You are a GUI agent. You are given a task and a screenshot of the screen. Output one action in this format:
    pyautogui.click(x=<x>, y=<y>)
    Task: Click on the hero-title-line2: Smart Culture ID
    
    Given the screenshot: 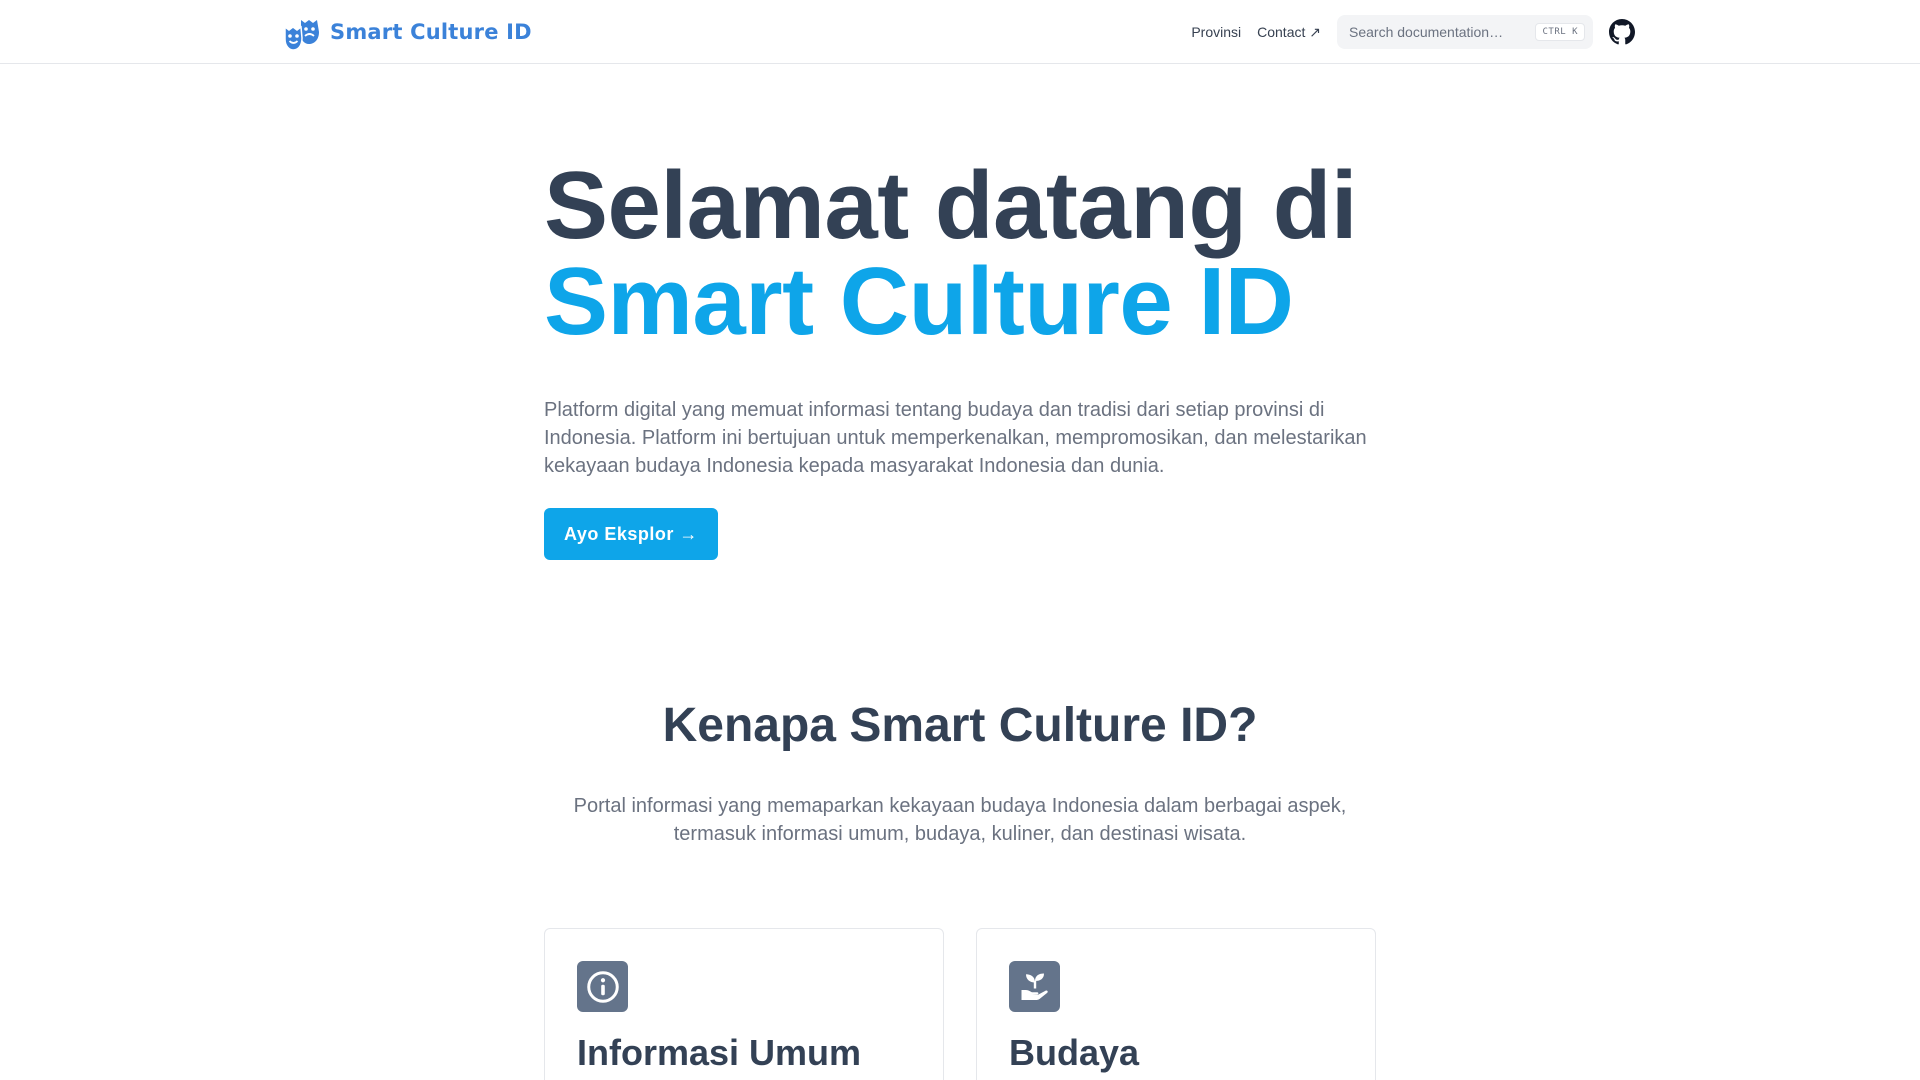 What is the action you would take?
    pyautogui.click(x=919, y=301)
    